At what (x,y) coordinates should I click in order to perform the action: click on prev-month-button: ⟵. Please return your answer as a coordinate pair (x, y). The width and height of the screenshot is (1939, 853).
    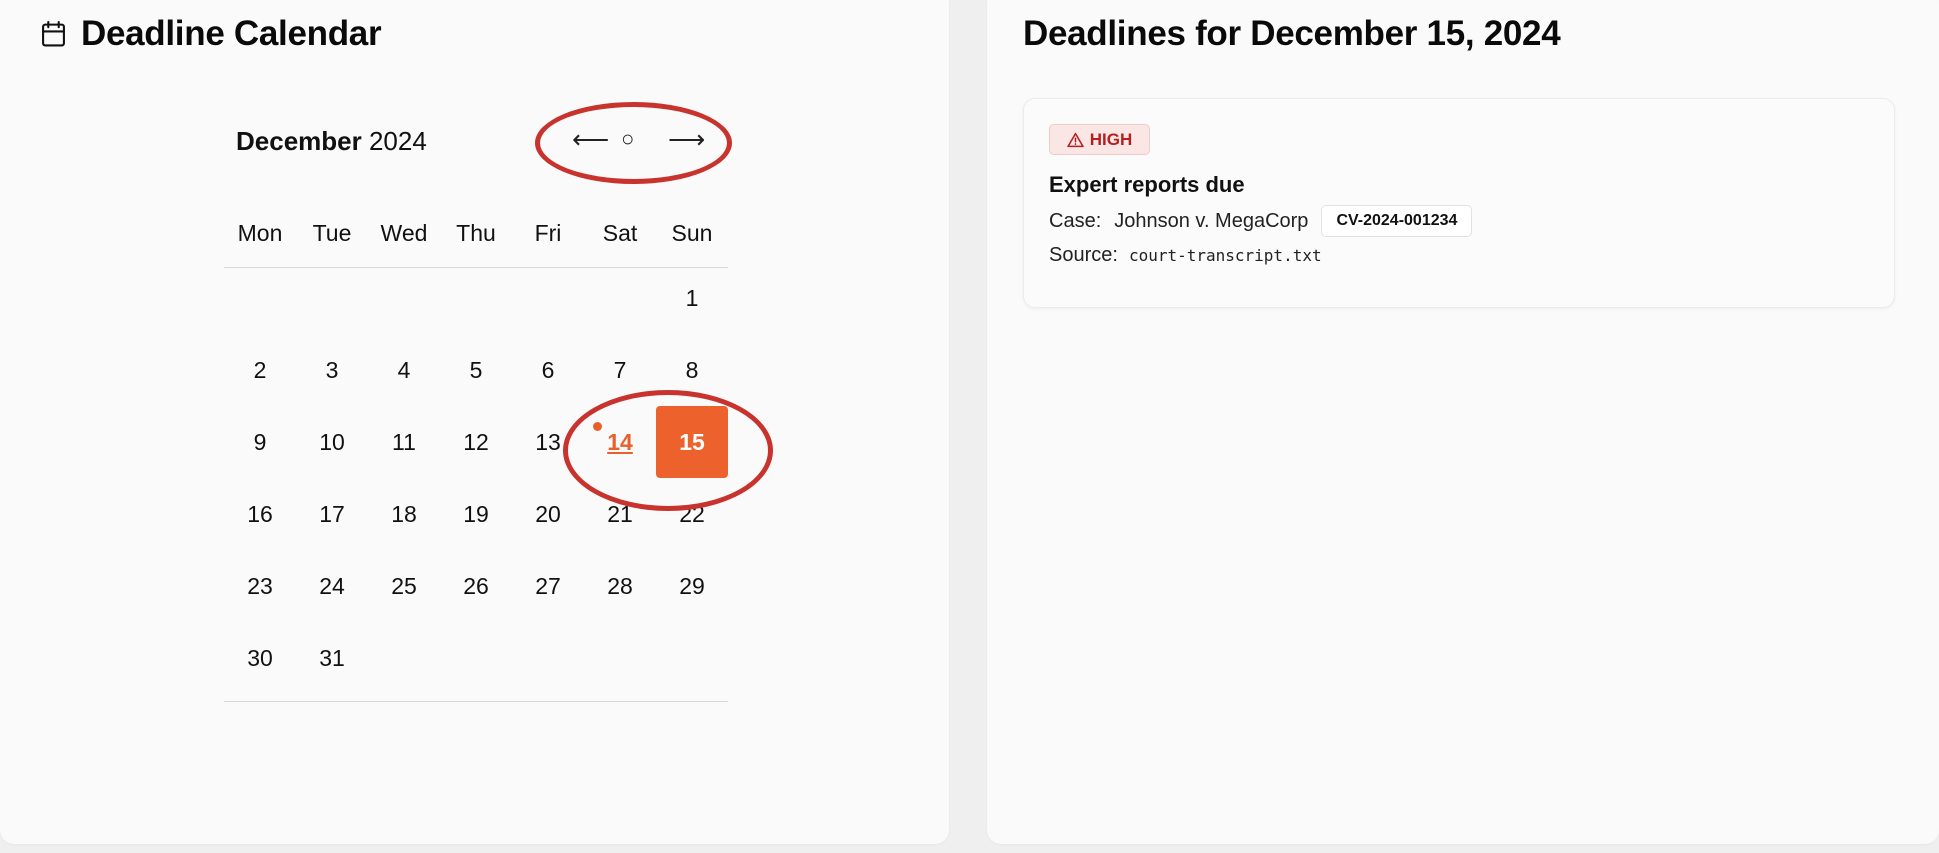
    Looking at the image, I should click on (590, 139).